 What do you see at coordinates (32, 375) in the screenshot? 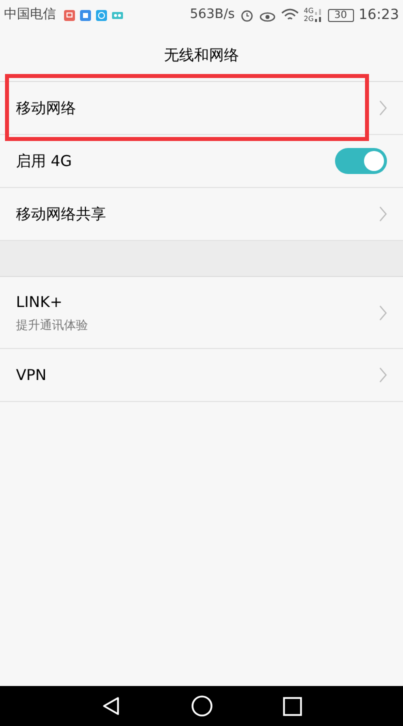
I see `row-label: VPN` at bounding box center [32, 375].